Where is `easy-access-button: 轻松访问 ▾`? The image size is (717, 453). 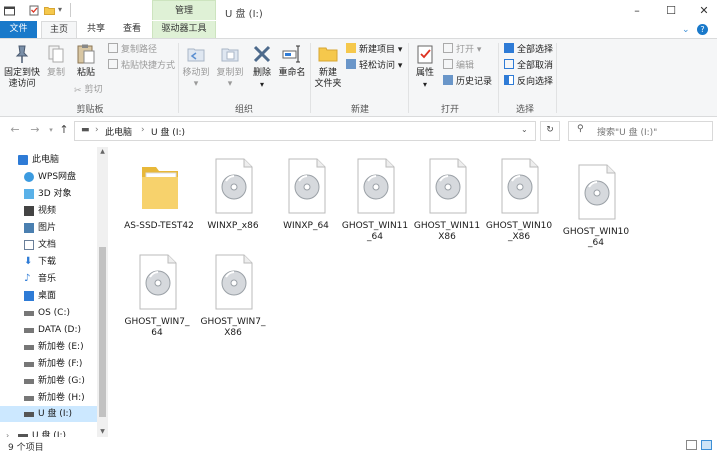
easy-access-button: 轻松访问 ▾ is located at coordinates (374, 66).